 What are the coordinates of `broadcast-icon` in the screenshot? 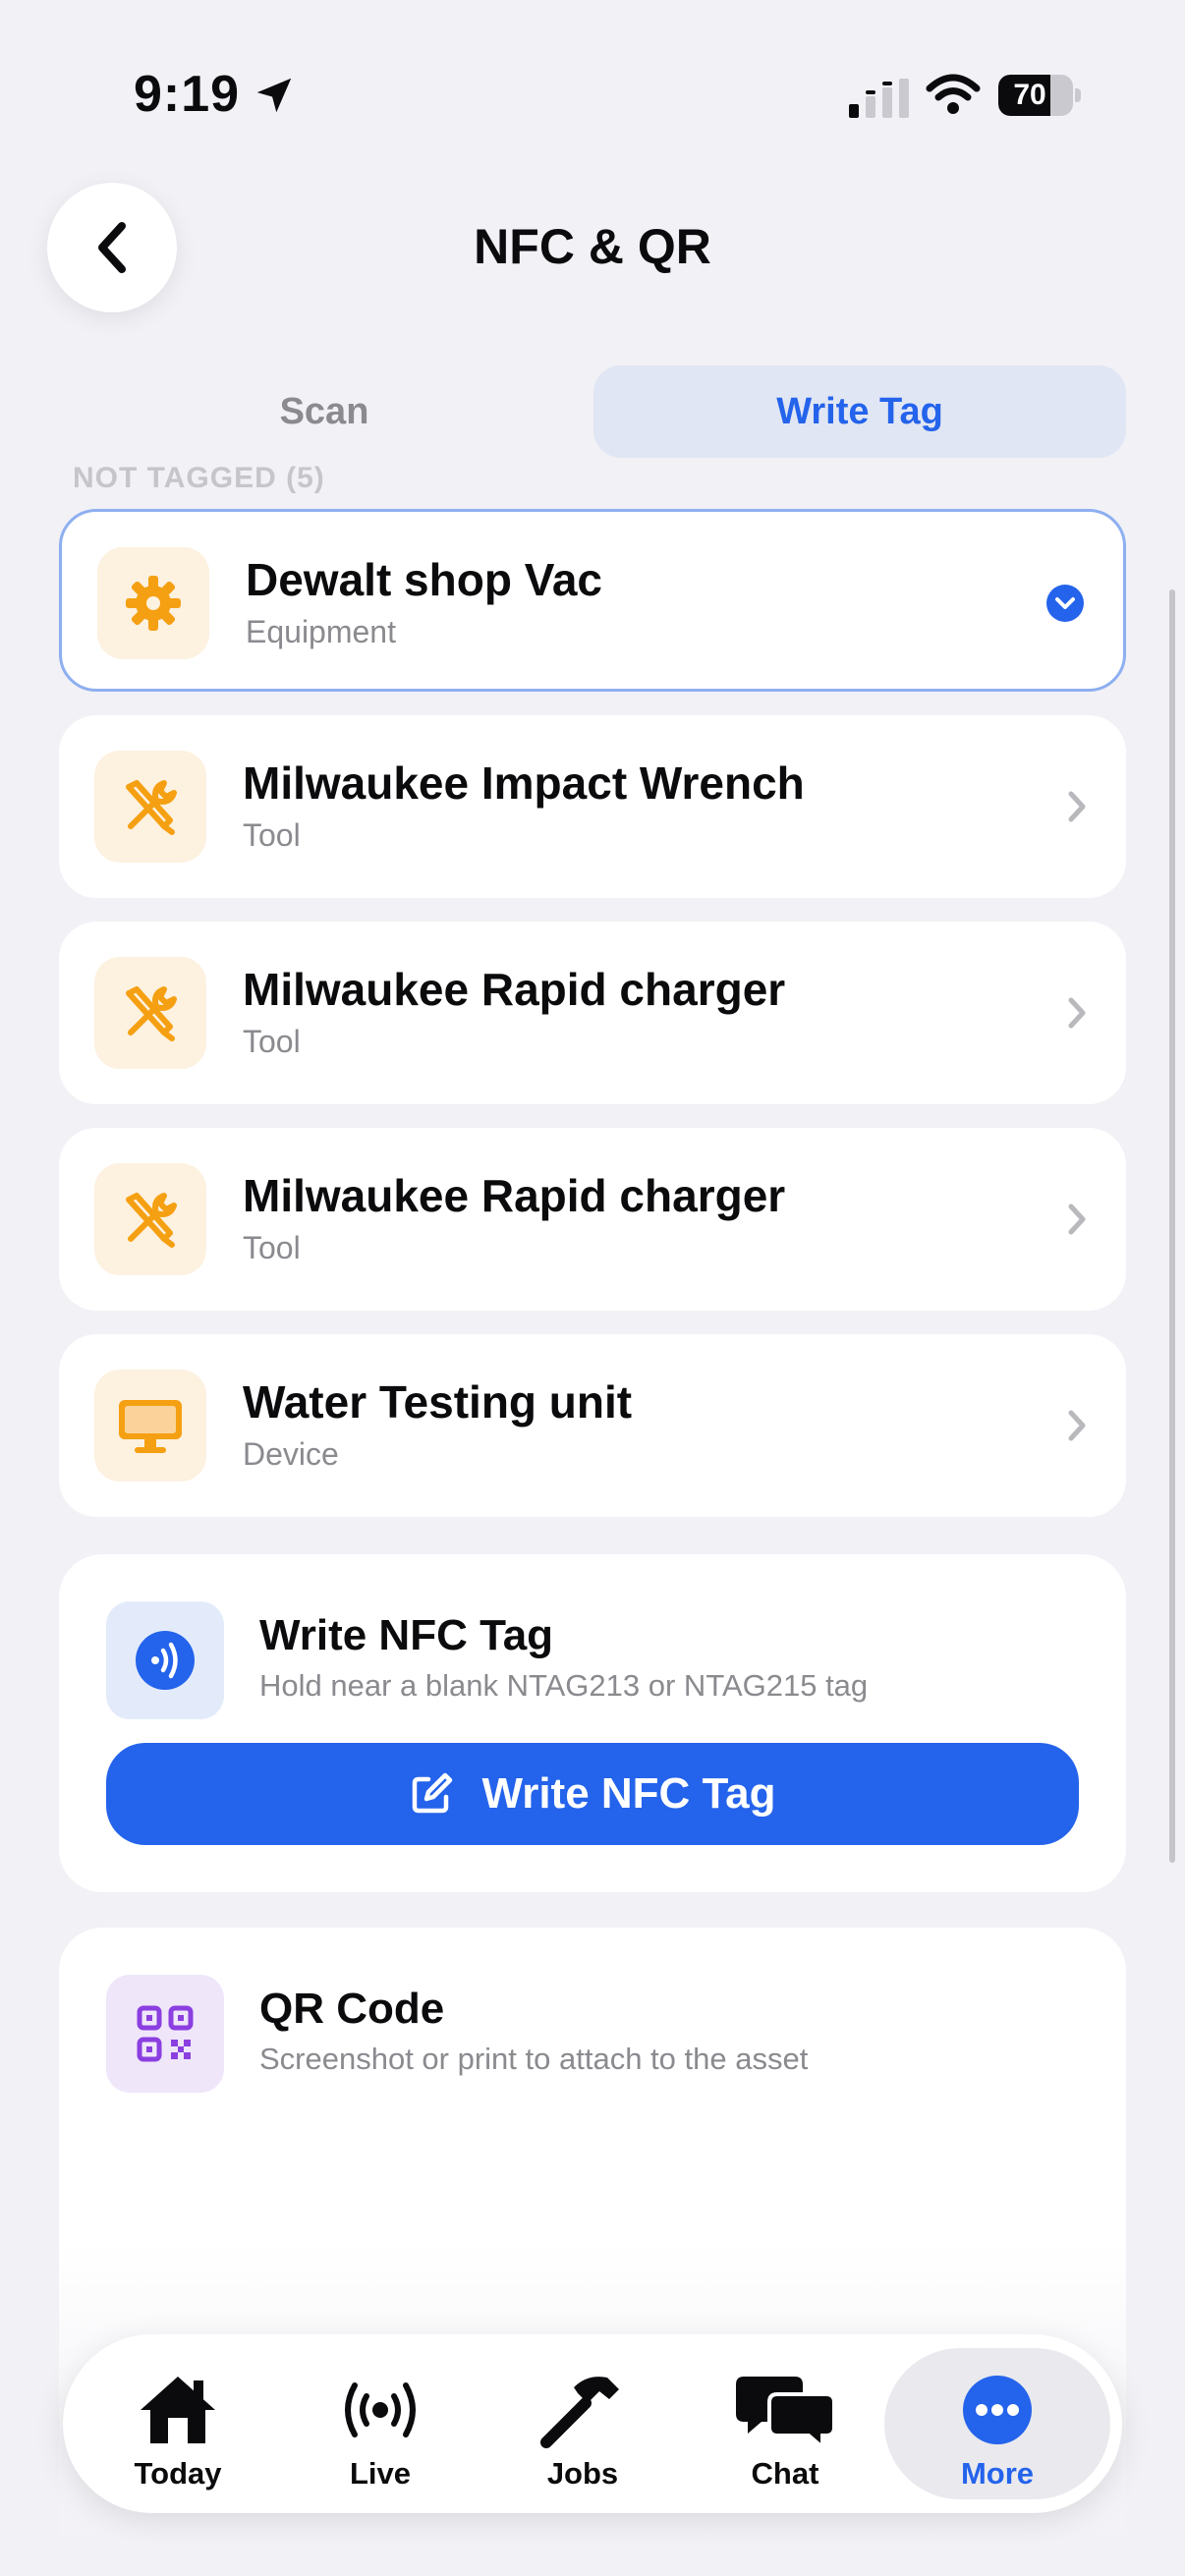 It's located at (381, 2409).